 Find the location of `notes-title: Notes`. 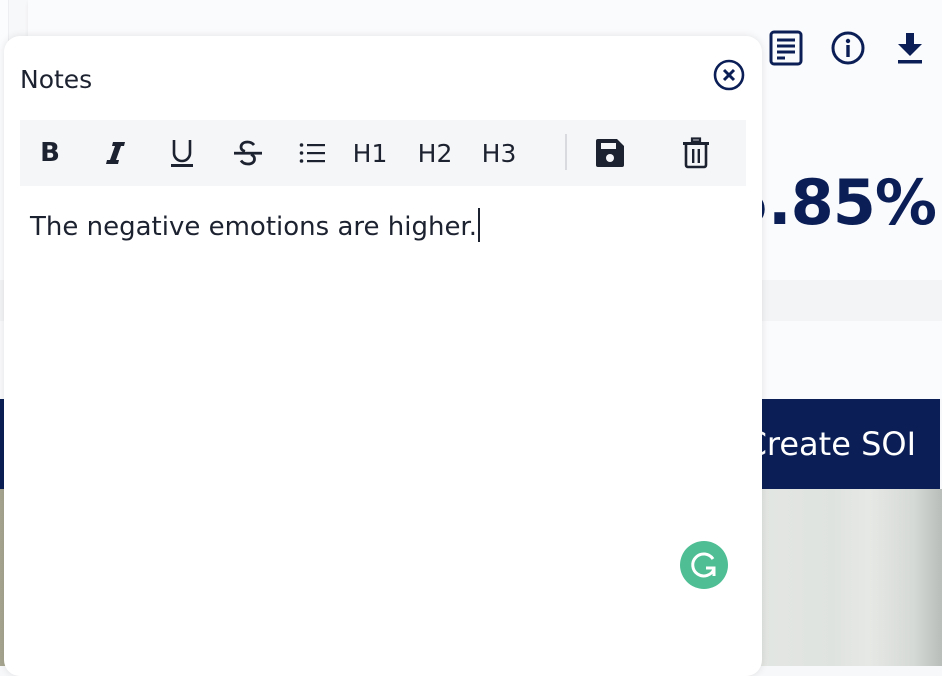

notes-title: Notes is located at coordinates (56, 79).